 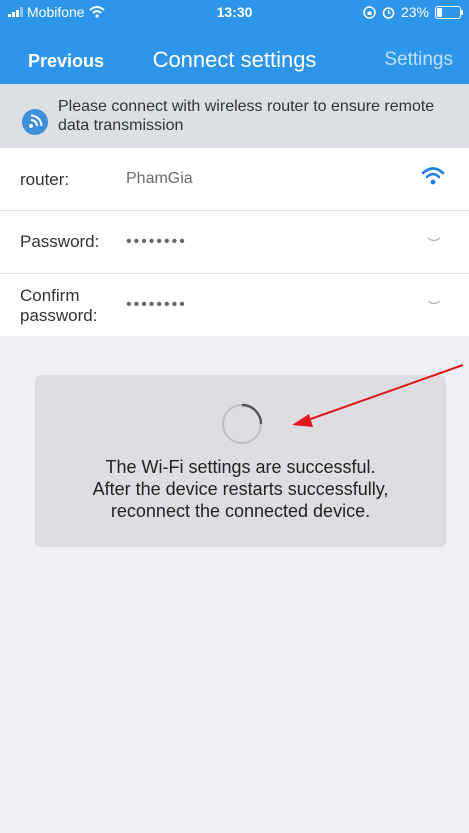 I want to click on password-row: Password: ••••••••, so click(x=234, y=242).